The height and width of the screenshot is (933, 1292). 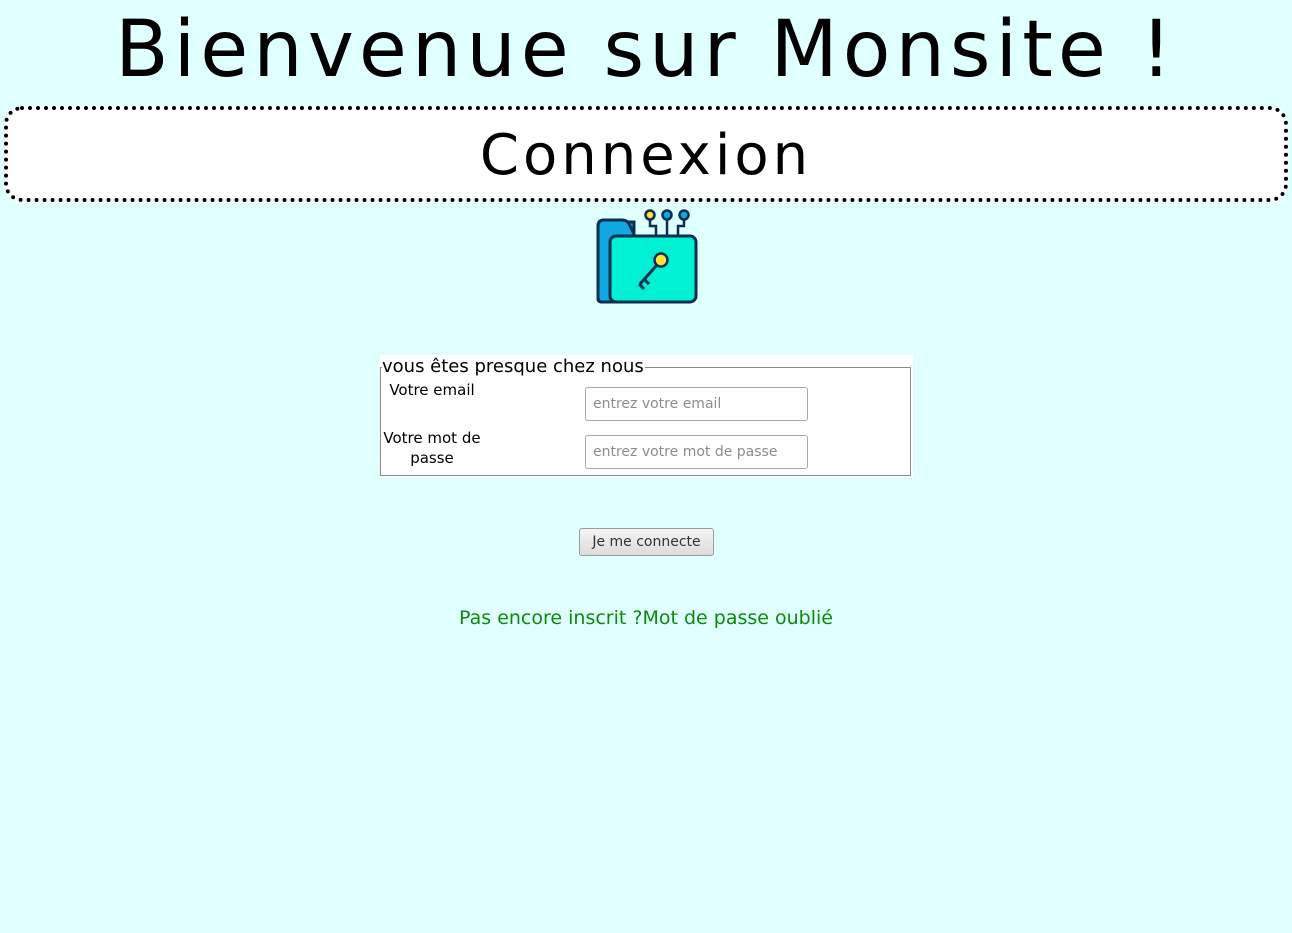 What do you see at coordinates (696, 404) in the screenshot?
I see `email-field` at bounding box center [696, 404].